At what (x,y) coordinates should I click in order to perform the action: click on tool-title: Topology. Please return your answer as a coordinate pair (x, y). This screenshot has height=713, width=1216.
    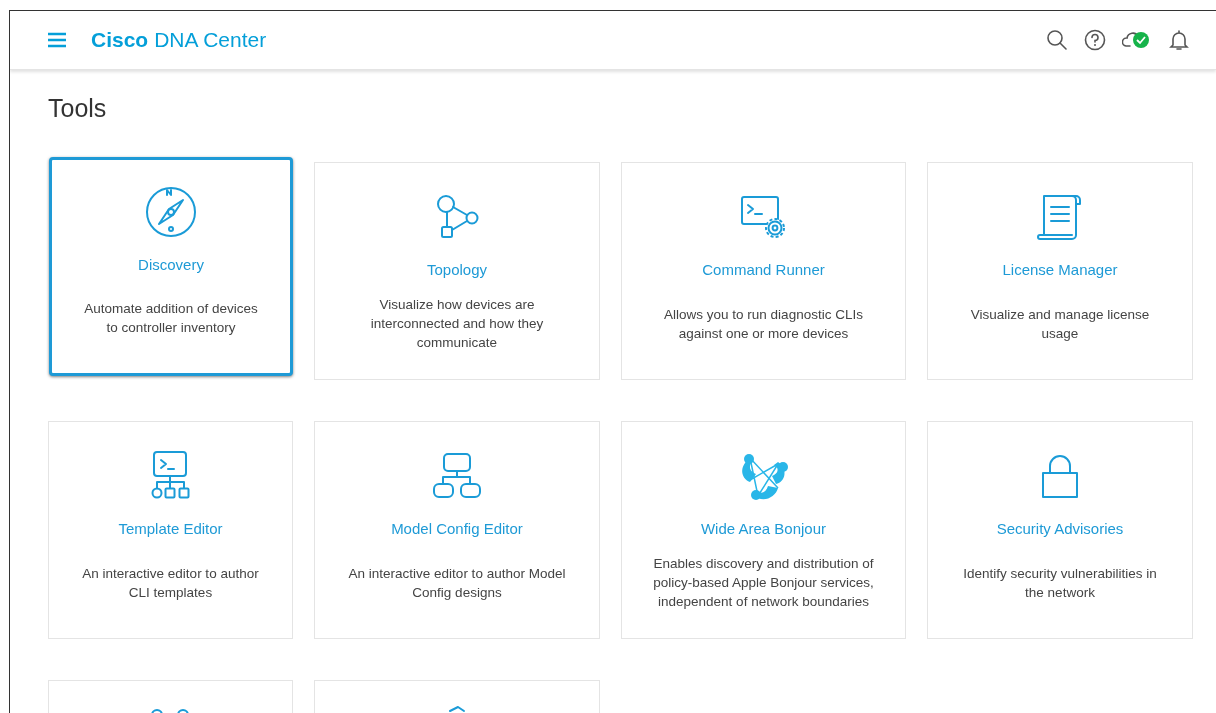
    Looking at the image, I should click on (456, 269).